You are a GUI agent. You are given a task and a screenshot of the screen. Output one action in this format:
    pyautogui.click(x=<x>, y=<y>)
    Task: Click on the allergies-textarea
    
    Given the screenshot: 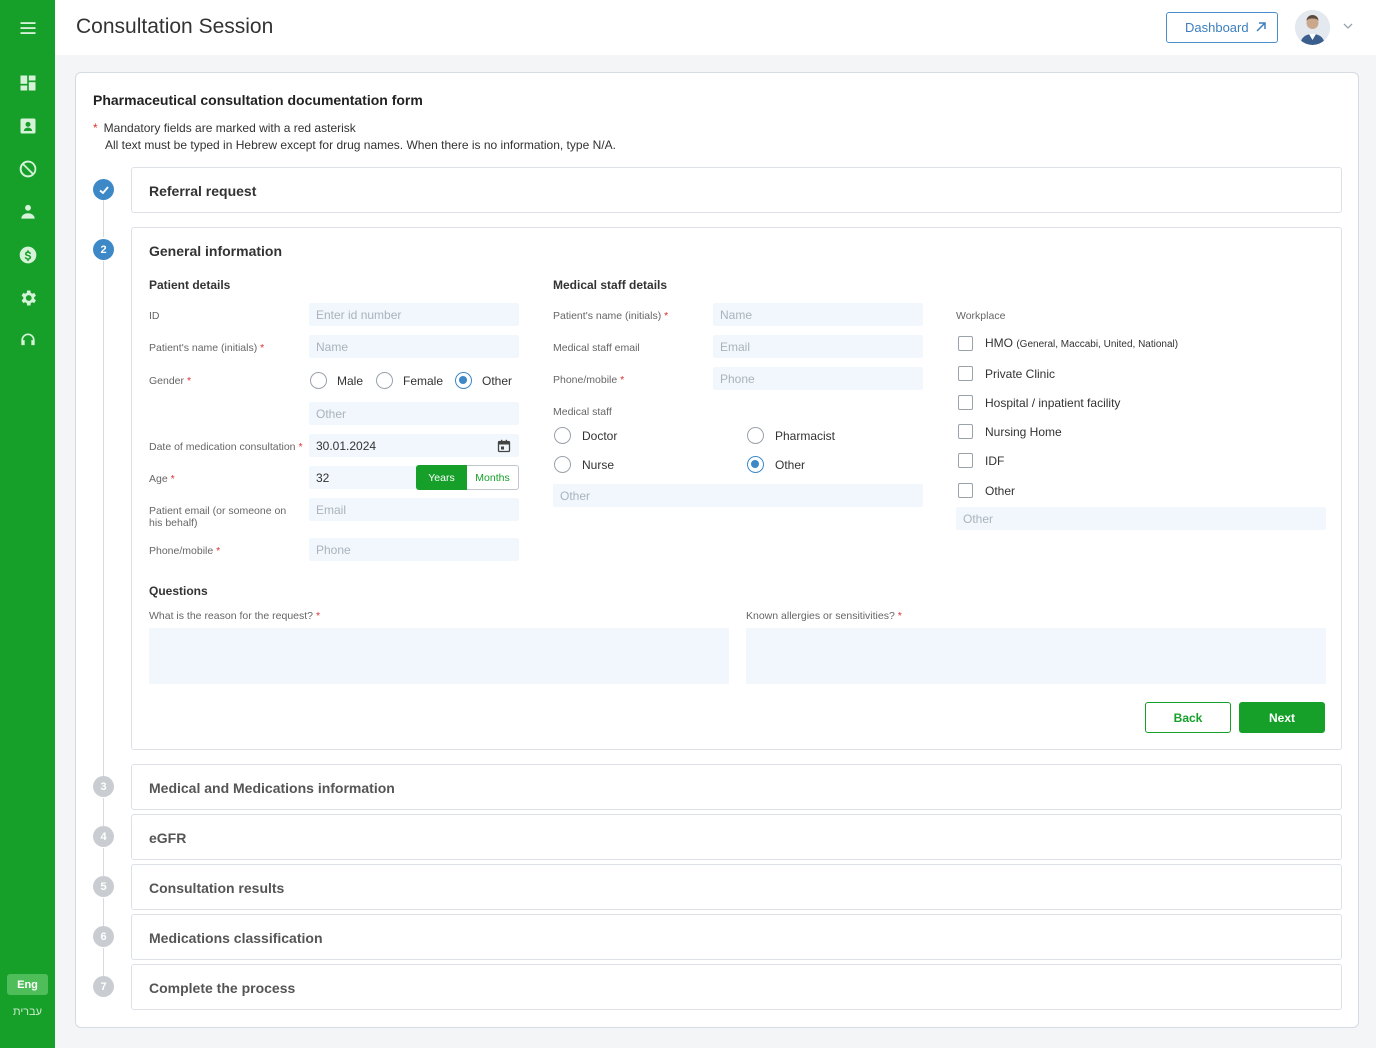 What is the action you would take?
    pyautogui.click(x=1036, y=656)
    